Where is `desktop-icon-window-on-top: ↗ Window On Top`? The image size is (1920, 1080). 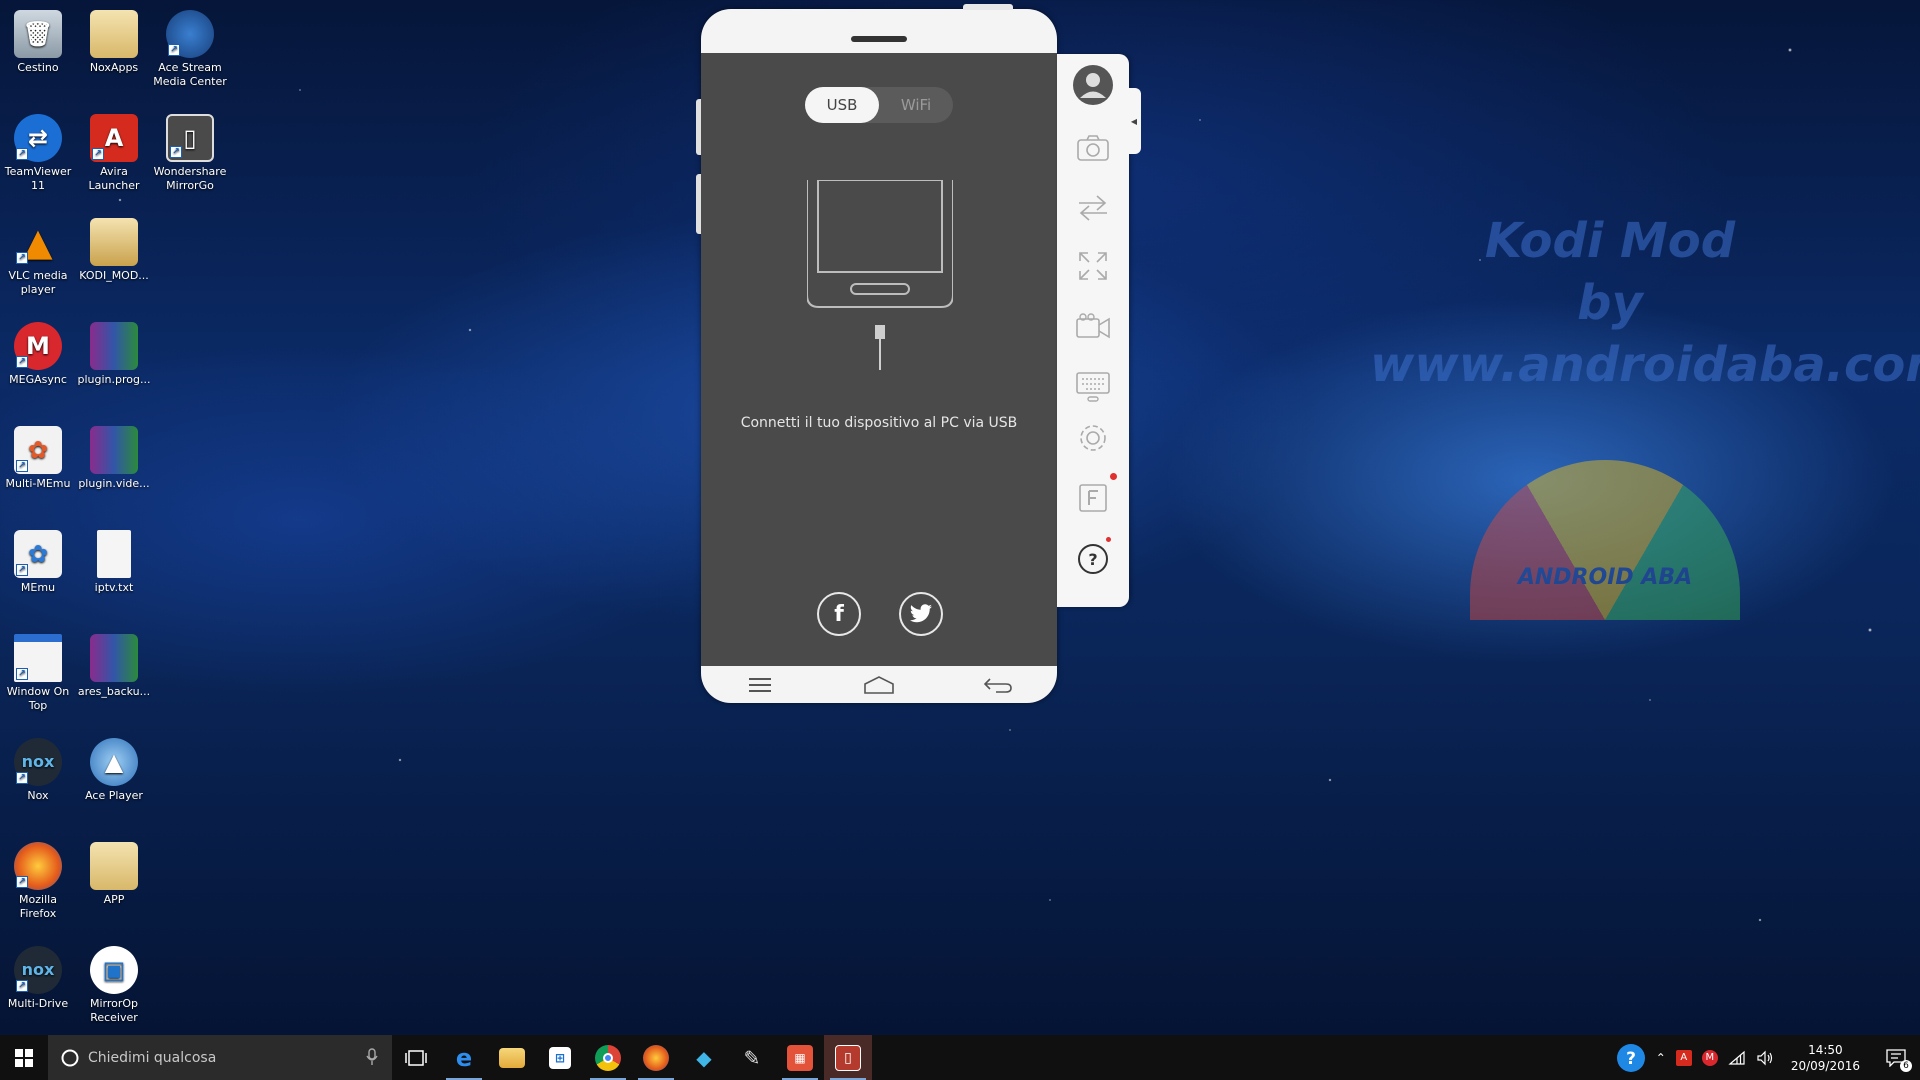
desktop-icon-window-on-top: ↗ Window On Top is located at coordinates (38, 671).